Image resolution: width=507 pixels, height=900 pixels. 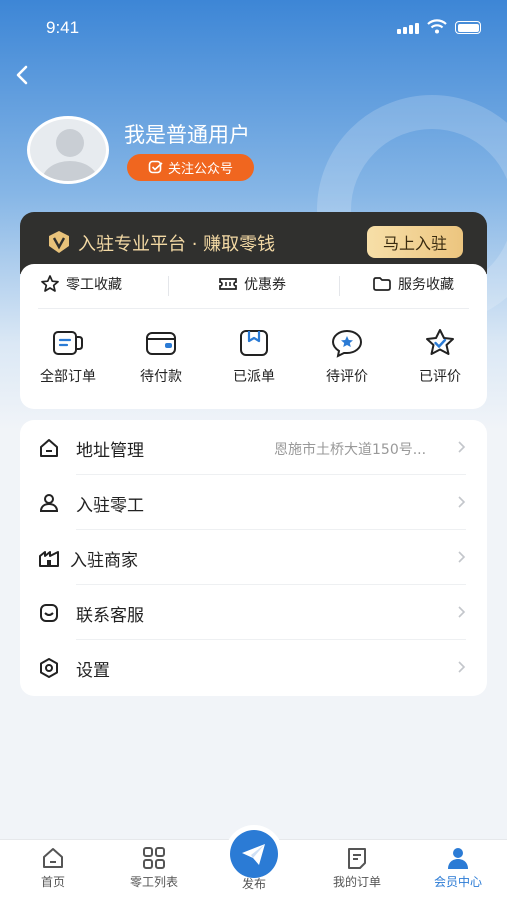 What do you see at coordinates (68, 150) in the screenshot?
I see `avatar` at bounding box center [68, 150].